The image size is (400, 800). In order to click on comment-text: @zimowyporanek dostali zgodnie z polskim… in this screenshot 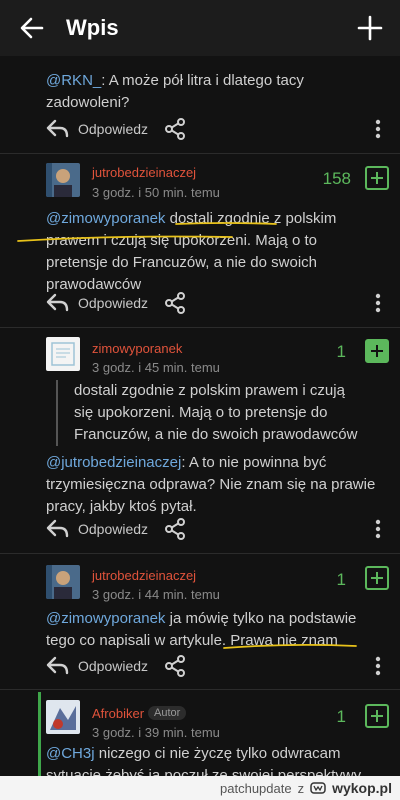, I will do `click(191, 251)`.